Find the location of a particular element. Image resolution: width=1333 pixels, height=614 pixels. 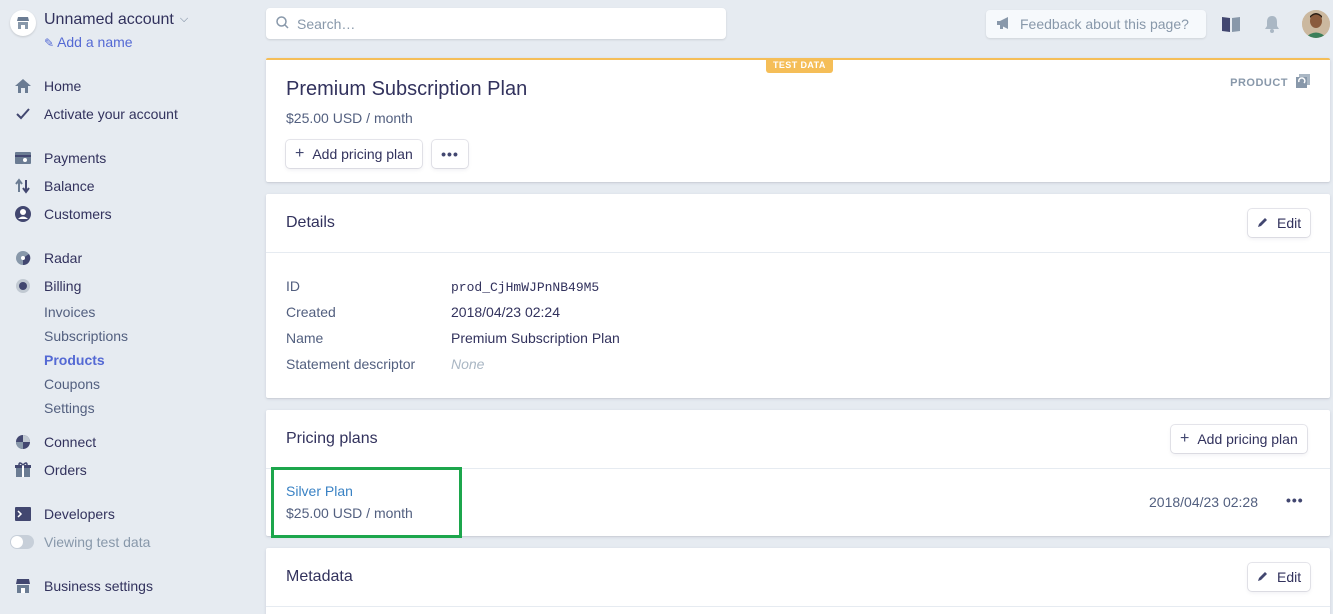

orders-icon is located at coordinates (23, 470).